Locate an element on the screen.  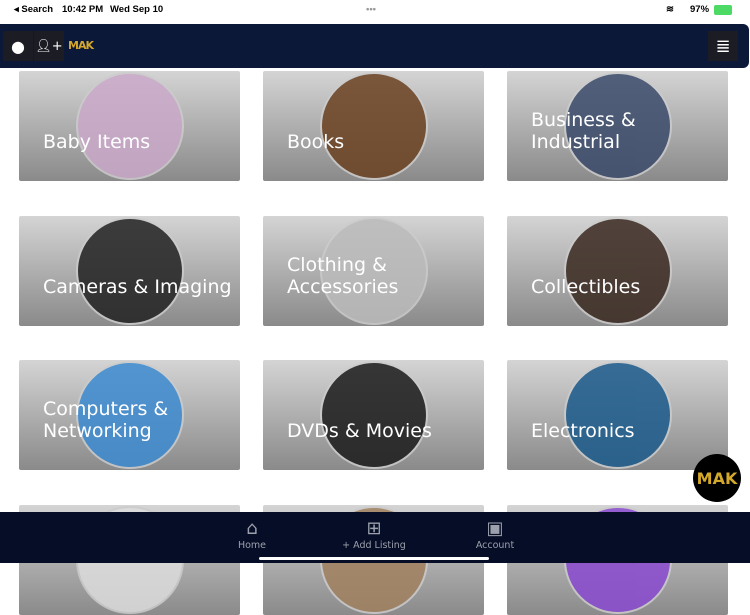
category-label: Electronics is located at coordinates (583, 431).